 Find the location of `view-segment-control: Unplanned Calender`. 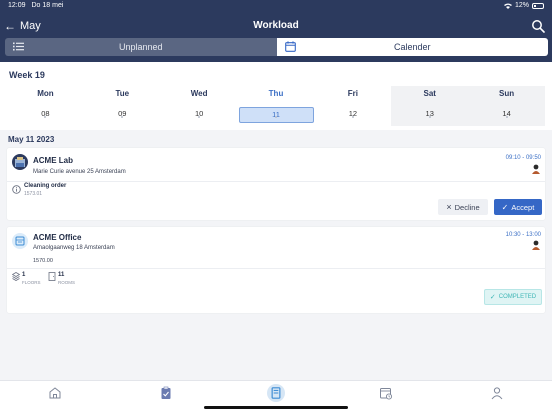

view-segment-control: Unplanned Calender is located at coordinates (276, 47).